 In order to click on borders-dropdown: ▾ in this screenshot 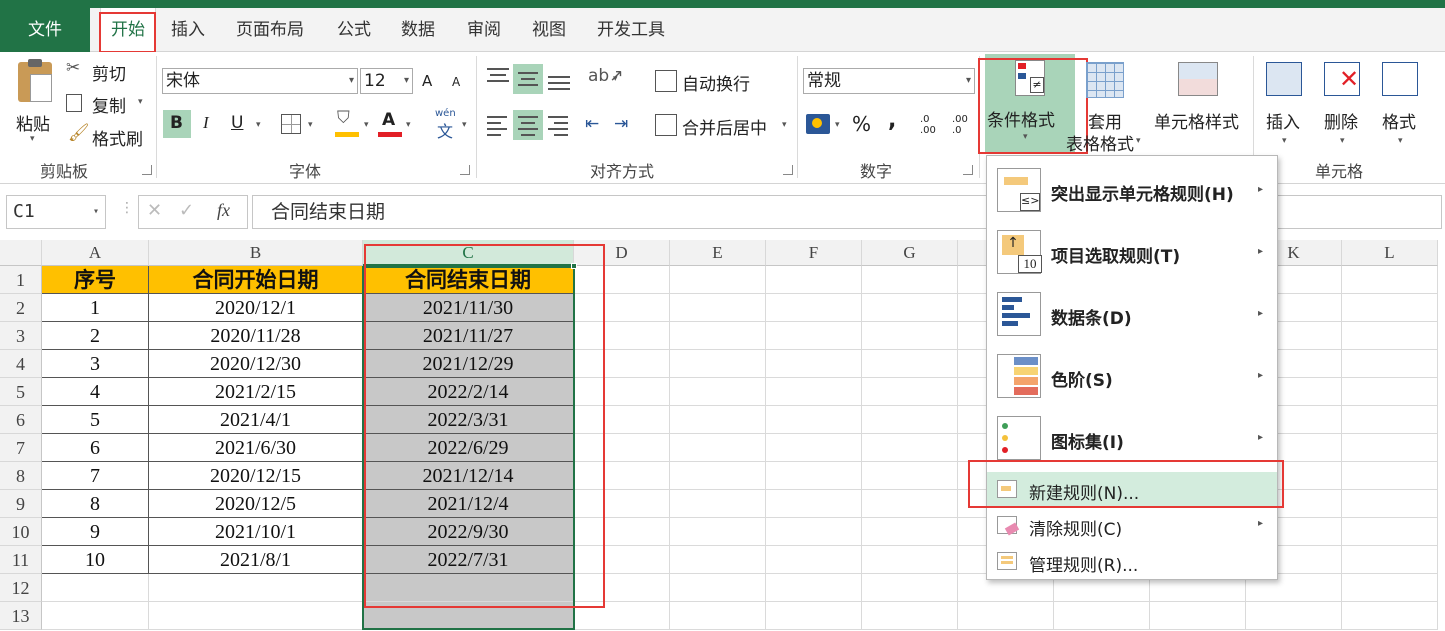, I will do `click(310, 125)`.